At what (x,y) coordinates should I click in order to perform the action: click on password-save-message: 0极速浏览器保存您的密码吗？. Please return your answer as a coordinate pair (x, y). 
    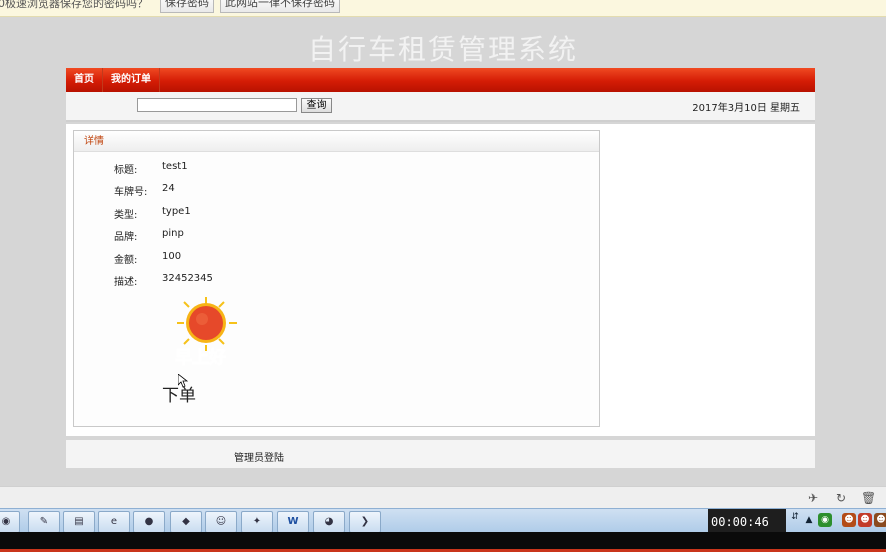
    Looking at the image, I should click on (74, 5).